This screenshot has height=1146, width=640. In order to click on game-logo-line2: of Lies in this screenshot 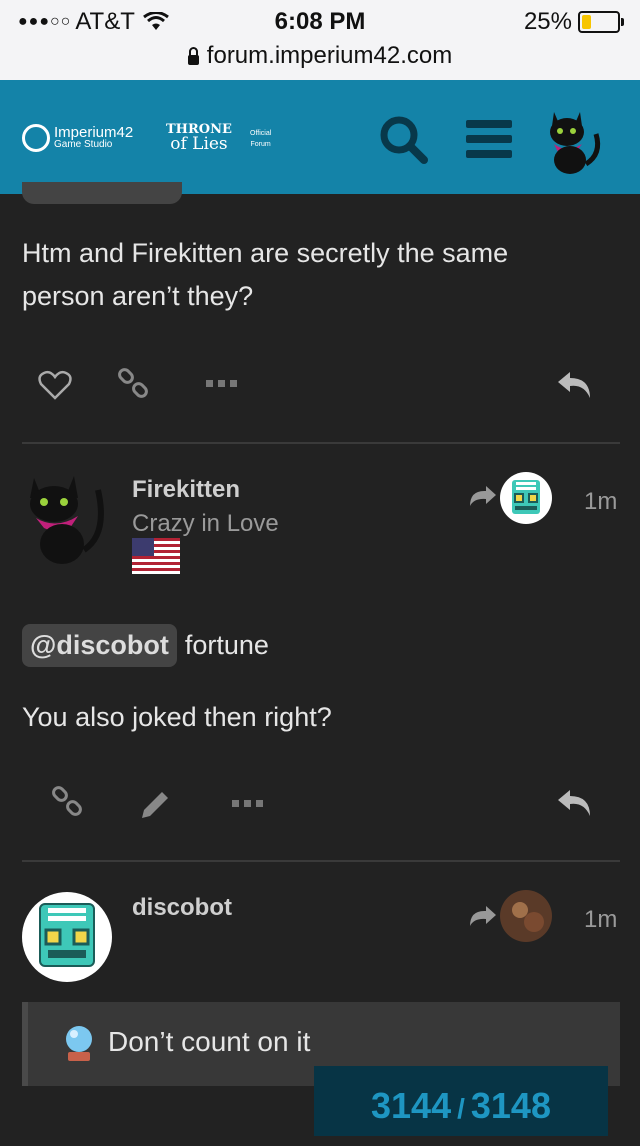, I will do `click(199, 144)`.